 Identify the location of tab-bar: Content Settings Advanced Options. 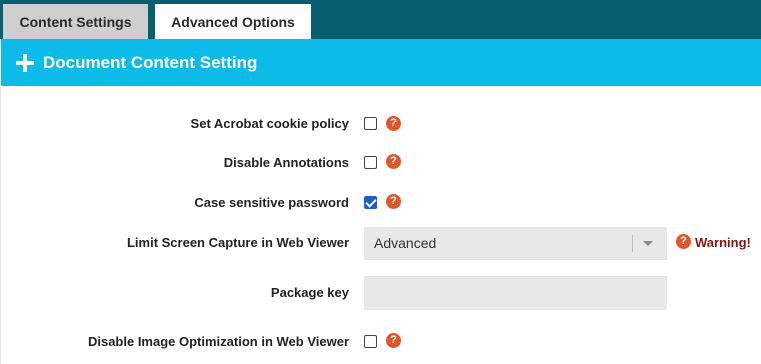
(380, 19).